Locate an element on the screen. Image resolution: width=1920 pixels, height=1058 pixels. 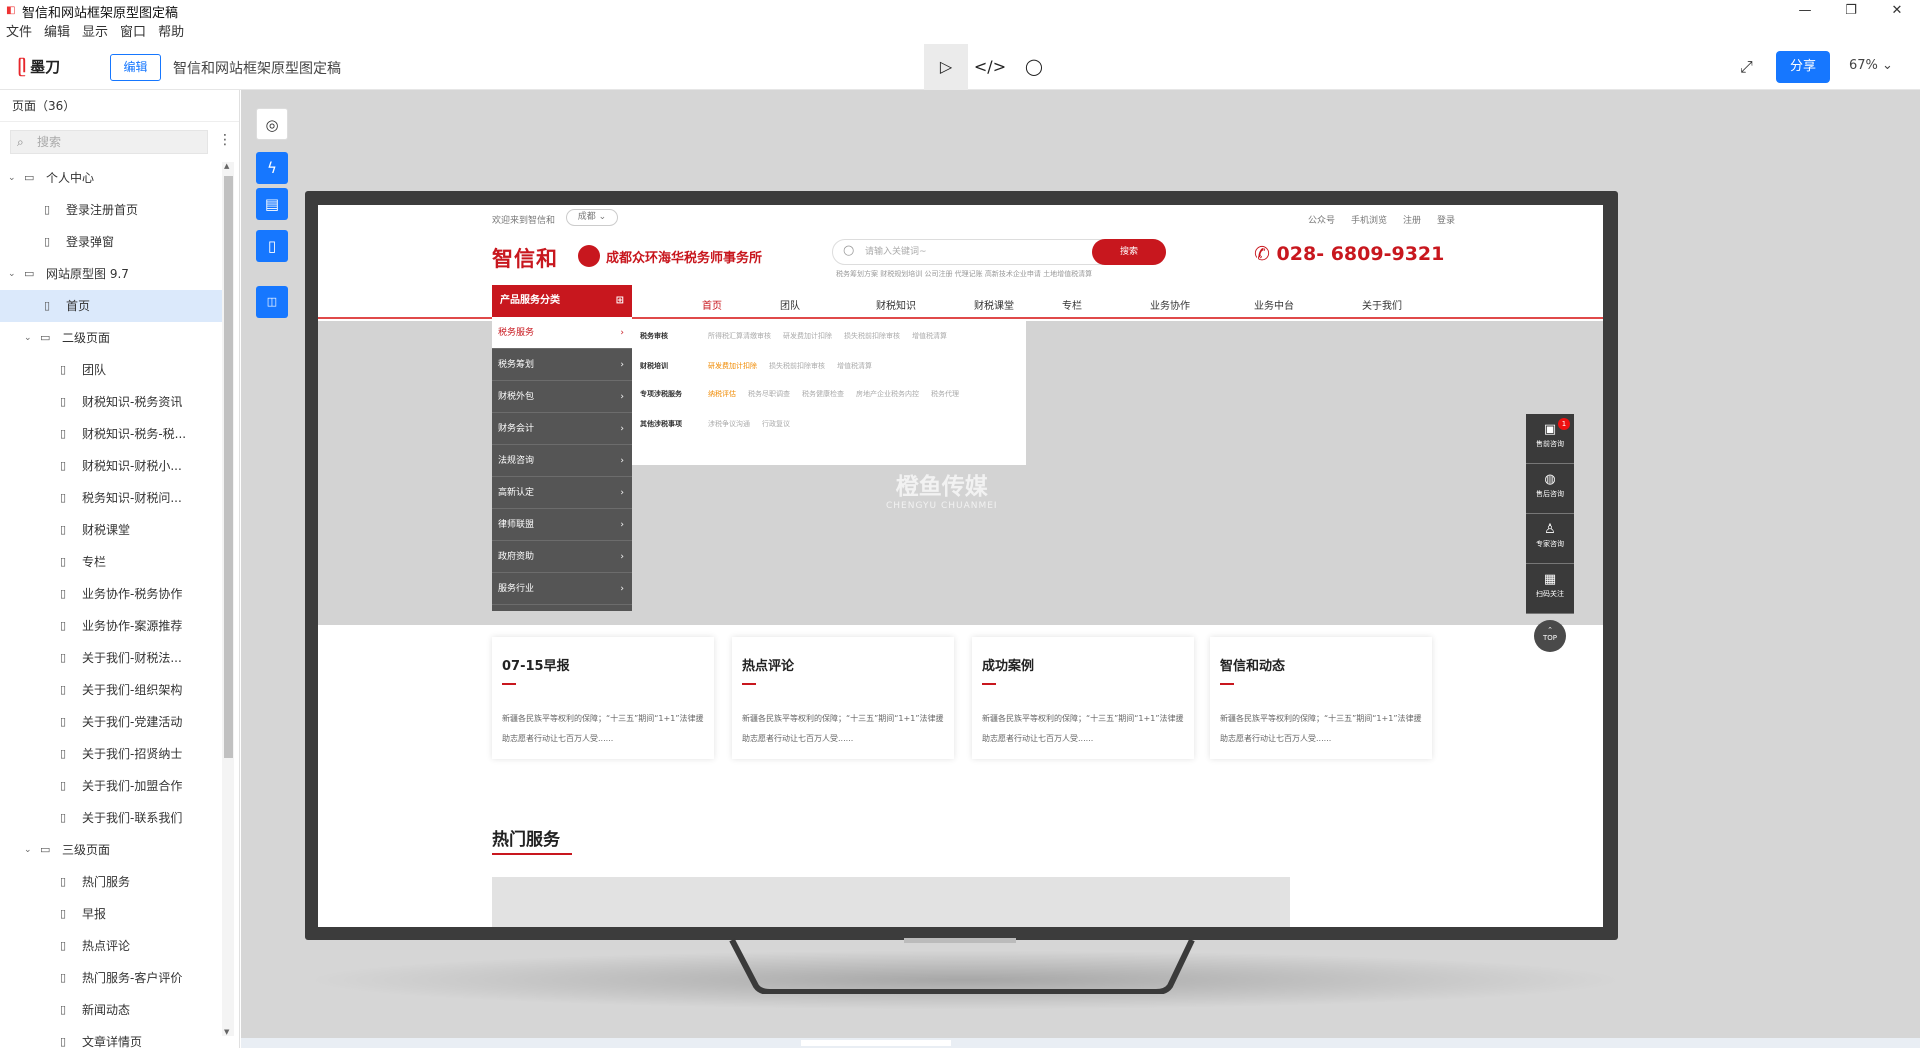
menu-window: 窗口 is located at coordinates (133, 33).